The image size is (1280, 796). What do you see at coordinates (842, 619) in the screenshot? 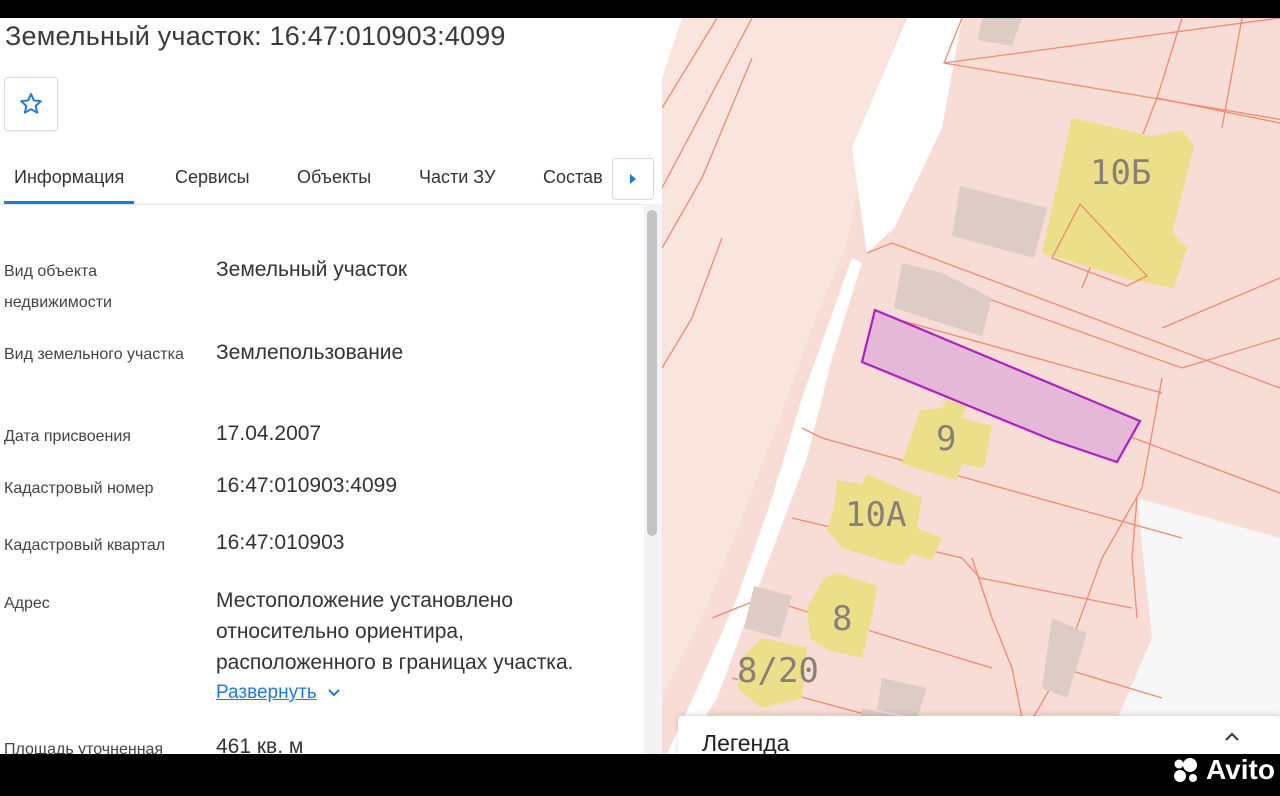
I see `label-8: 8` at bounding box center [842, 619].